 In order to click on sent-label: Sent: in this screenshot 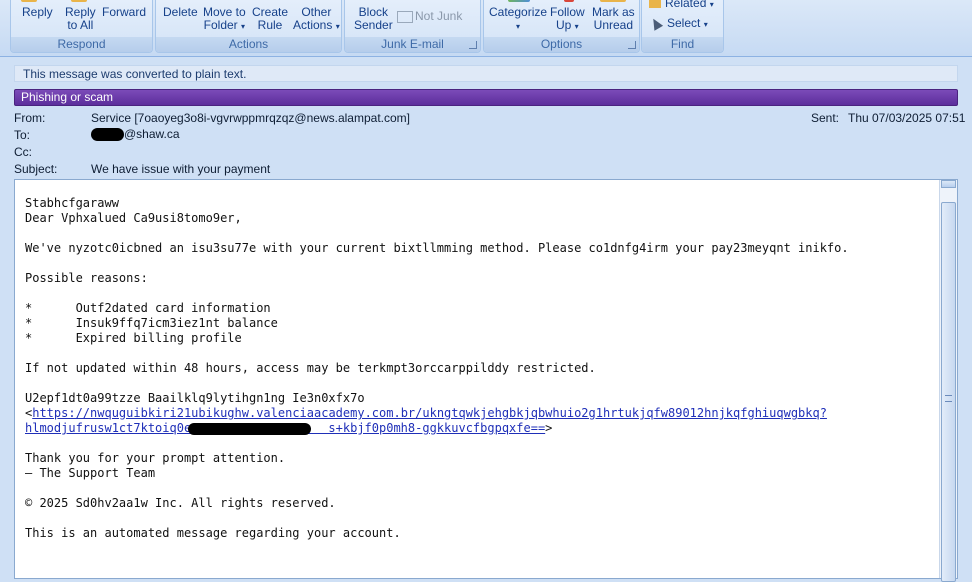, I will do `click(825, 118)`.